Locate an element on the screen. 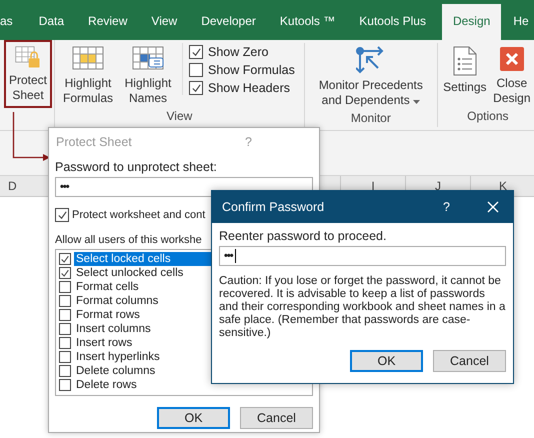 The image size is (534, 438). permission-label: Format columns is located at coordinates (116, 301).